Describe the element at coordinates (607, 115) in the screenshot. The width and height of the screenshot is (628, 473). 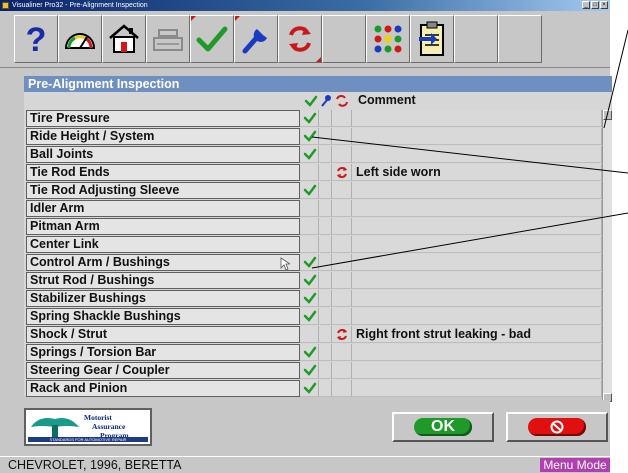
I see `scrollbar-thumb` at that location.